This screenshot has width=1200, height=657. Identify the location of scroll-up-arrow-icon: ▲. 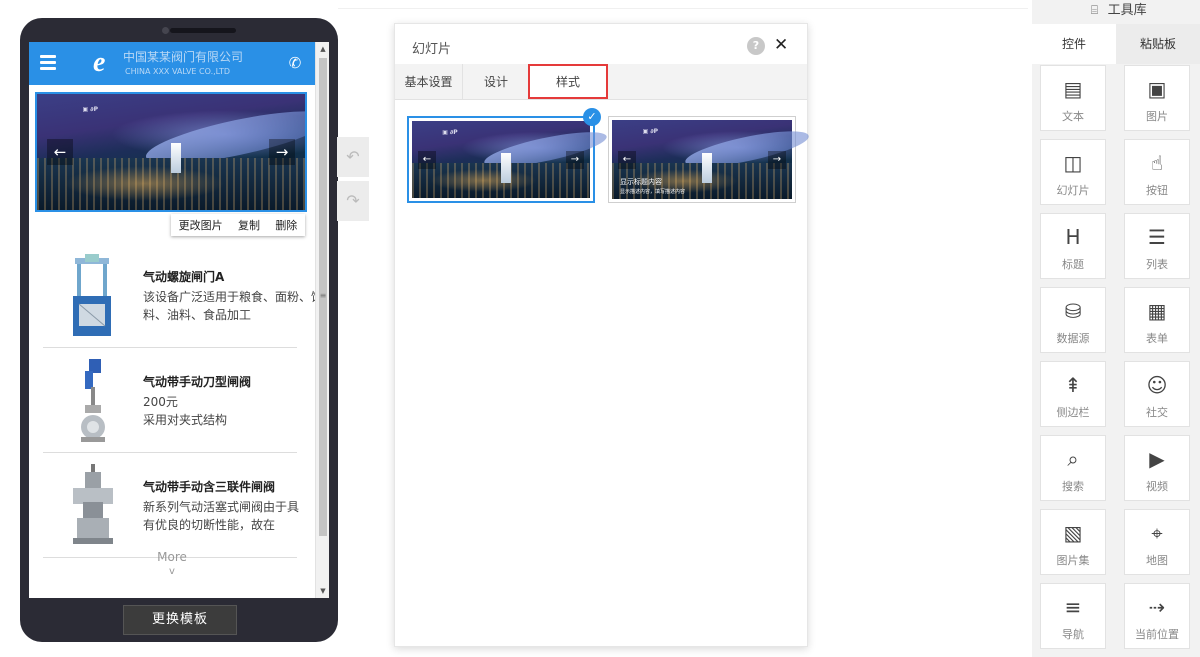
(322, 49).